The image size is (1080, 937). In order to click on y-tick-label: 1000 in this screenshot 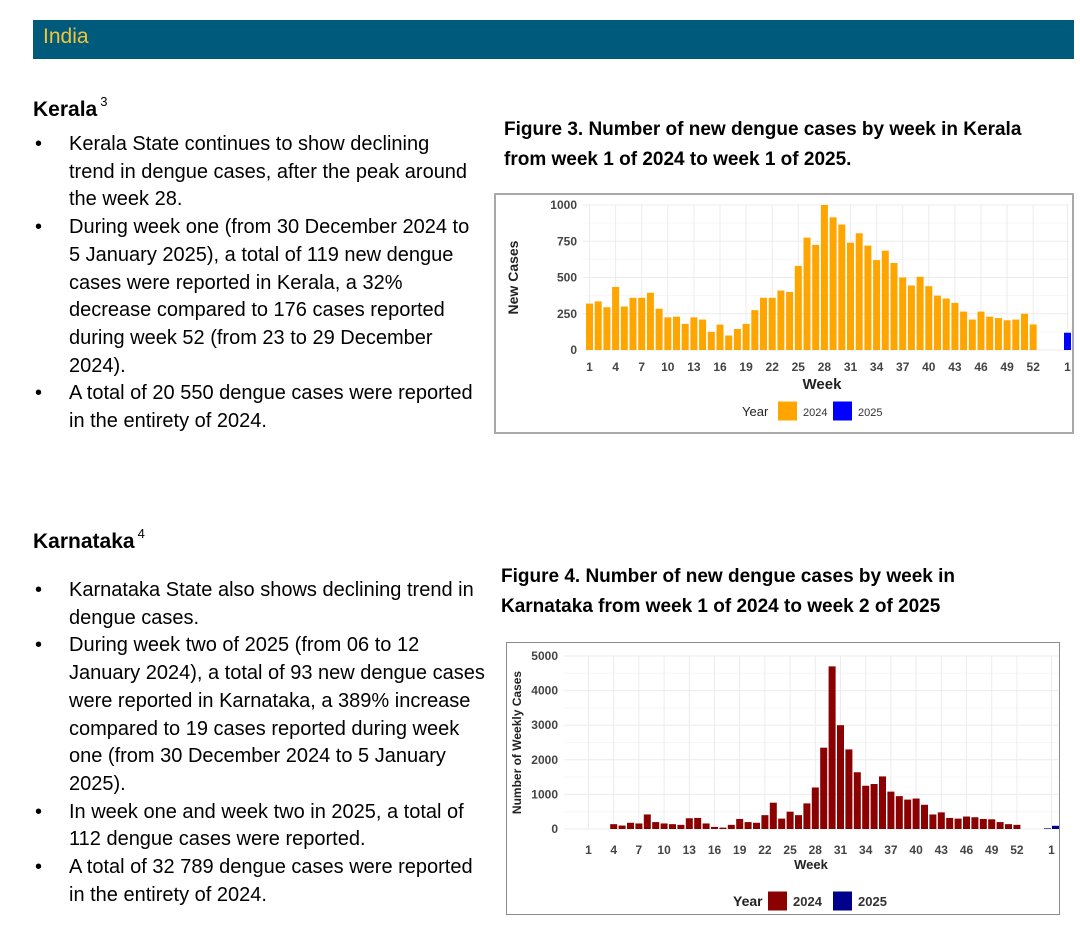, I will do `click(563, 205)`.